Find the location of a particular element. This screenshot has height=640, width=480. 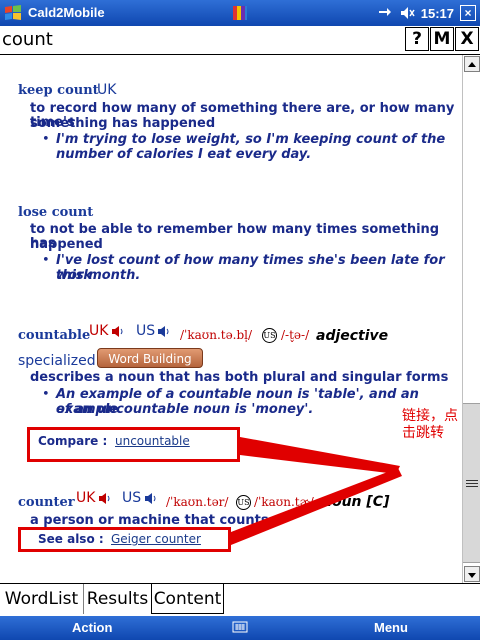

part-of-speech: noun [C] is located at coordinates (356, 502).